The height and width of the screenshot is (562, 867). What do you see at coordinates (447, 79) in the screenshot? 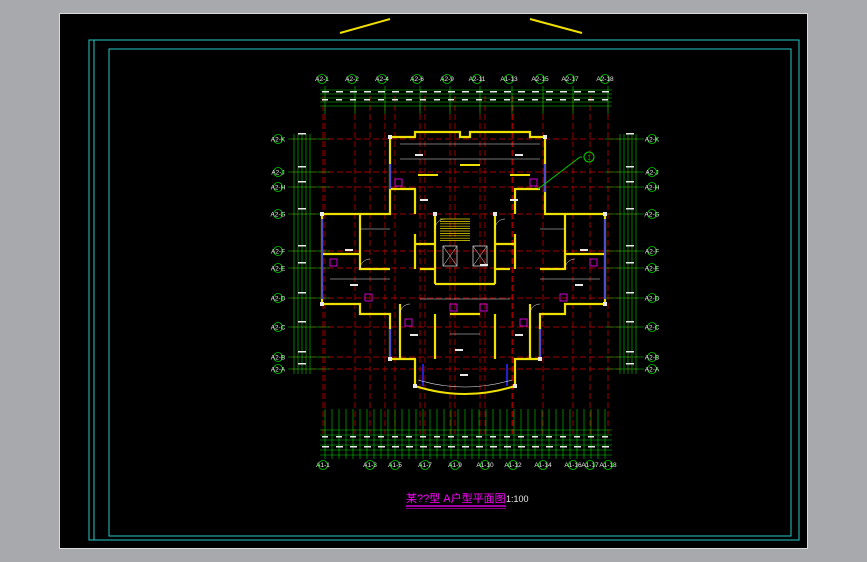
I see `top-axis-label: A2-9` at bounding box center [447, 79].